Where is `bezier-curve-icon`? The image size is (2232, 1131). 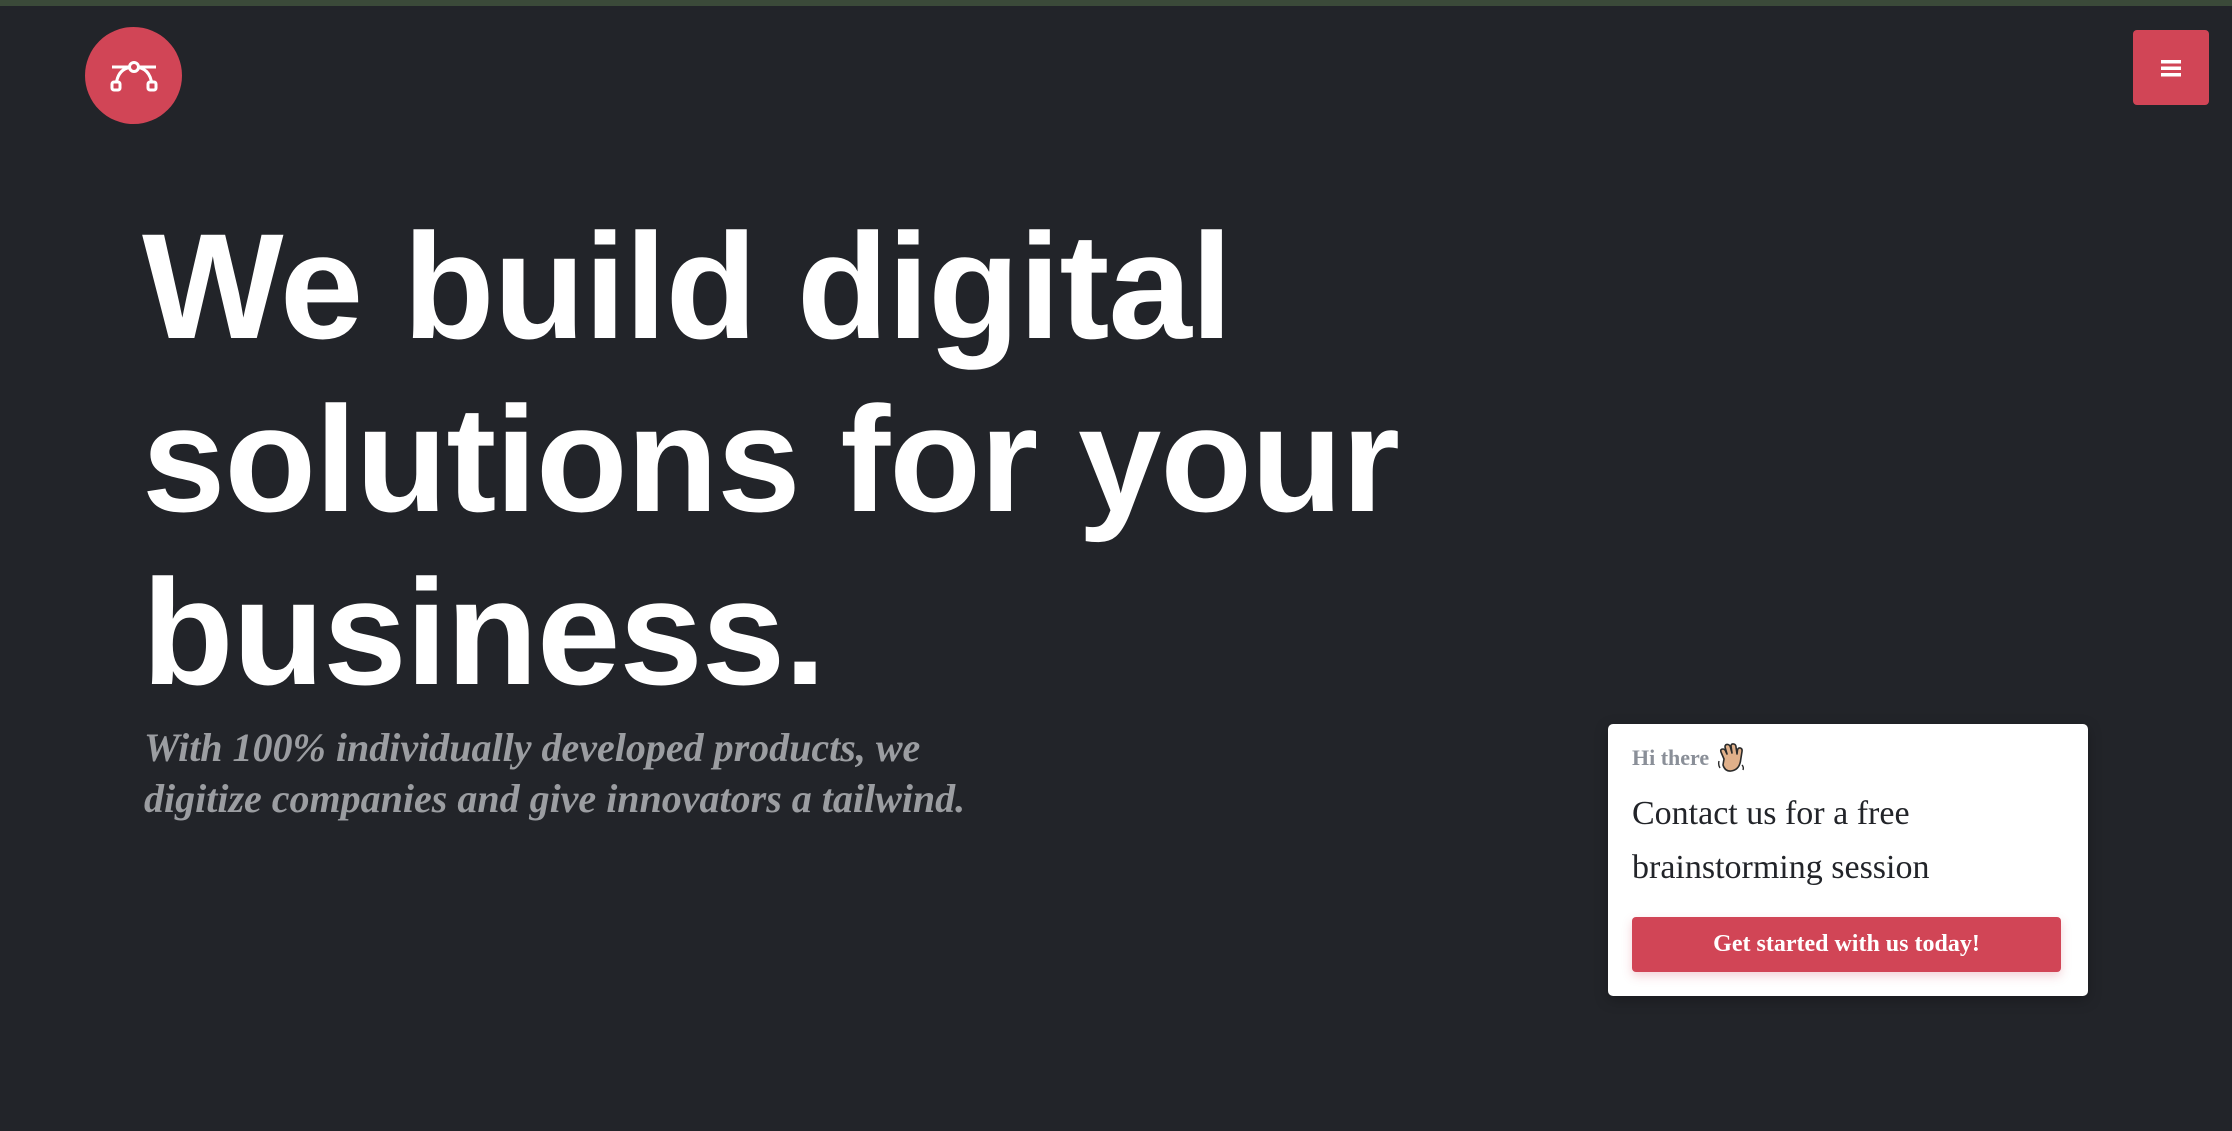
bezier-curve-icon is located at coordinates (133, 75).